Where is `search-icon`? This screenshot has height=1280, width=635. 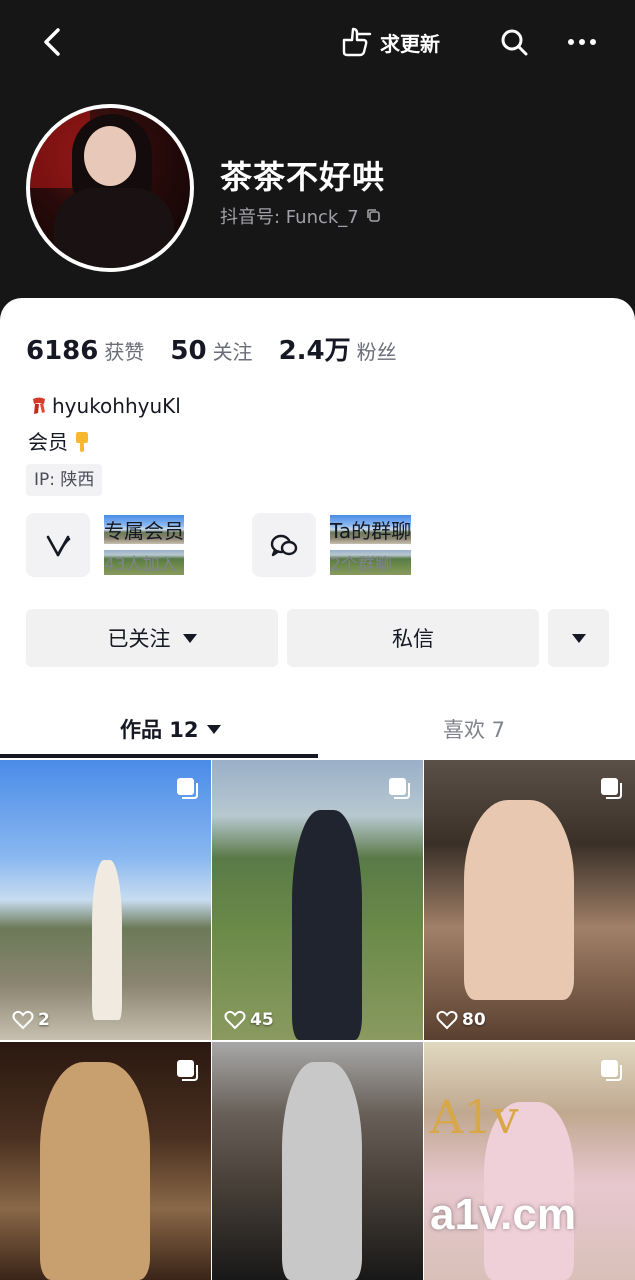 search-icon is located at coordinates (514, 42).